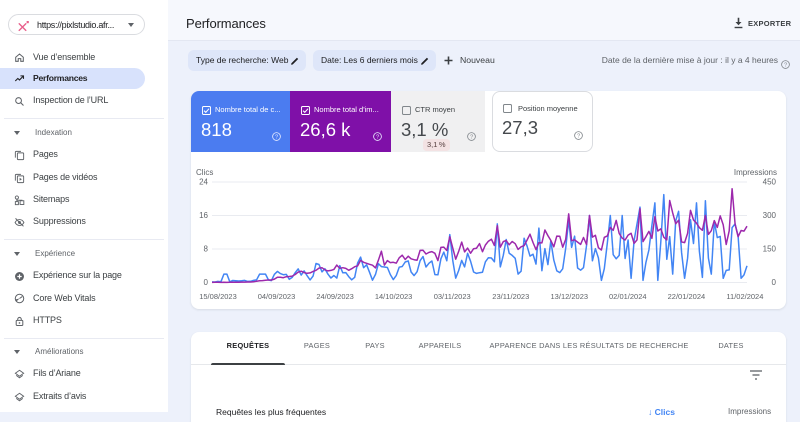  I want to click on svg-text: 150, so click(770, 249).